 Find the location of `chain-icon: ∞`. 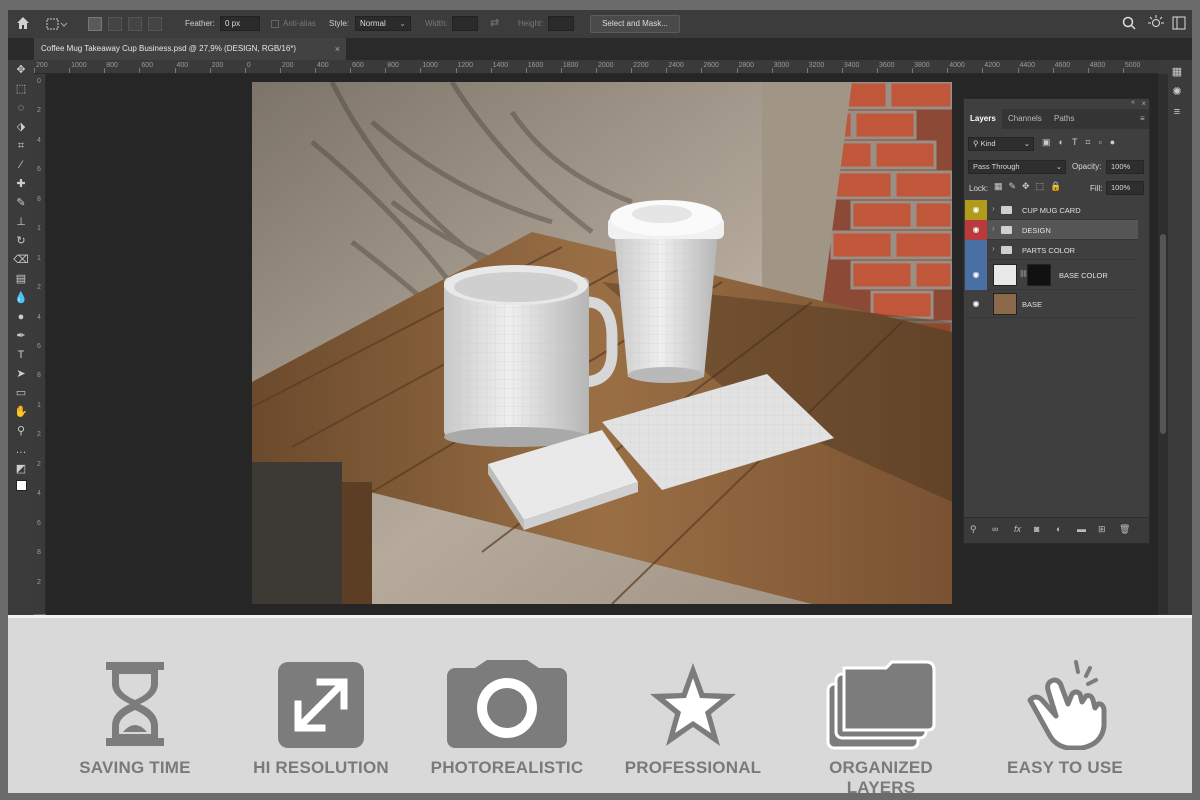

chain-icon: ∞ is located at coordinates (995, 529).